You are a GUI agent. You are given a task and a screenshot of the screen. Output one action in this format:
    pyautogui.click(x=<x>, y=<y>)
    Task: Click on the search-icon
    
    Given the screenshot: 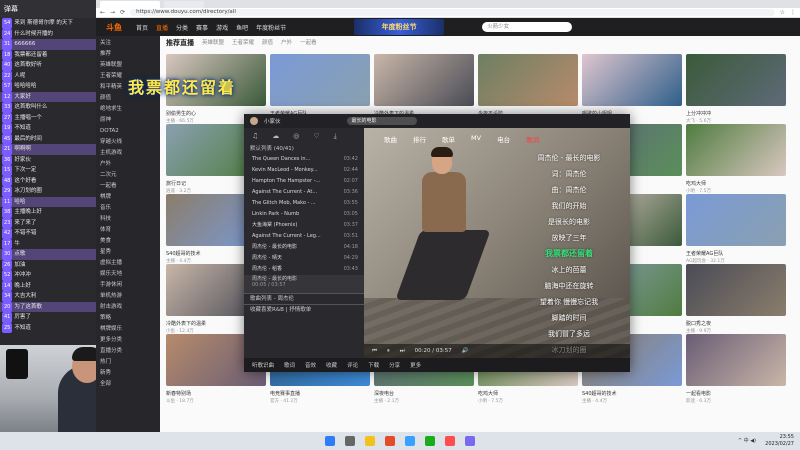 What is the action you would take?
    pyautogui.click(x=350, y=441)
    